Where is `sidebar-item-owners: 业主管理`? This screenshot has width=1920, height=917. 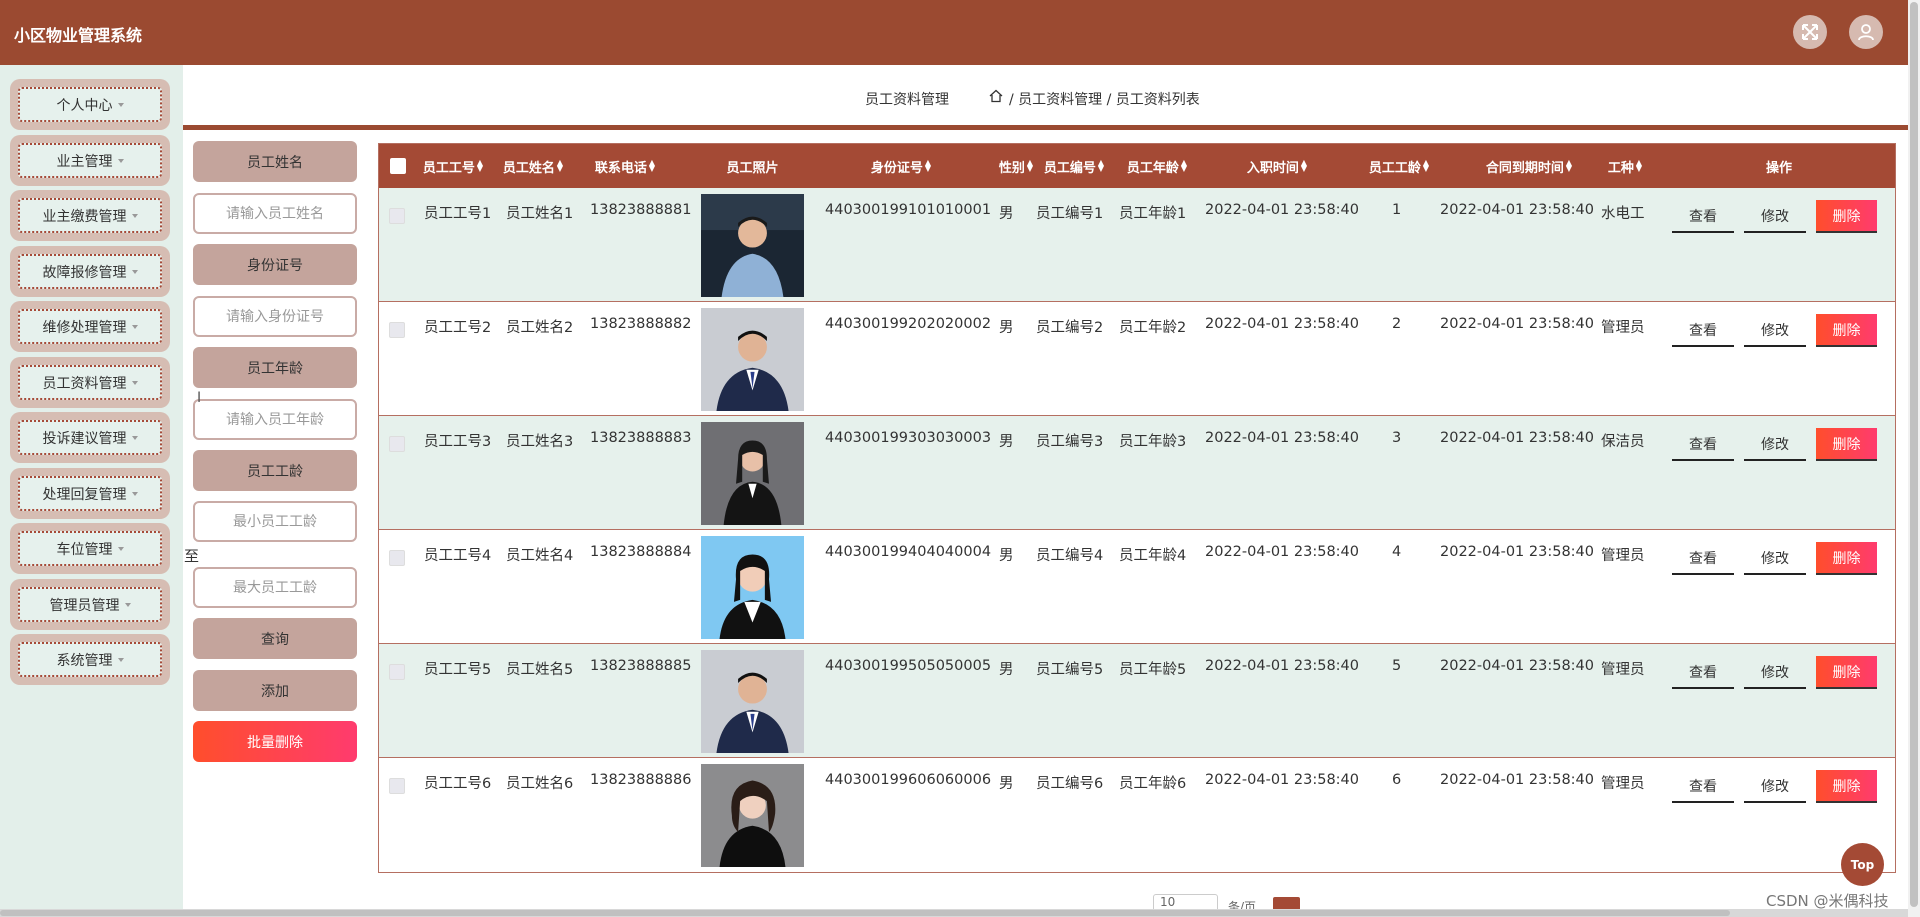
sidebar-item-owners: 业主管理 is located at coordinates (90, 160).